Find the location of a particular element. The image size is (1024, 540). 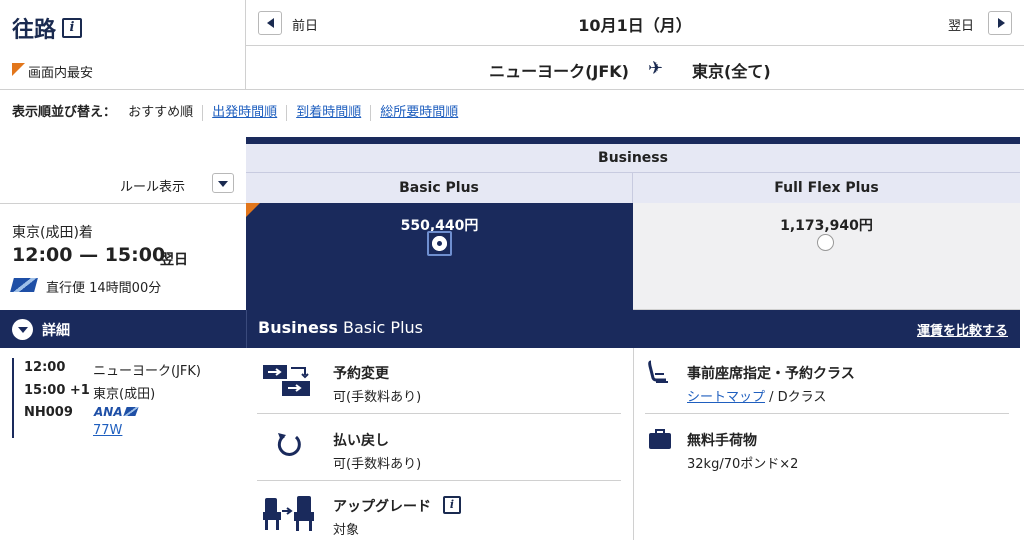

fare-column-basic-plus: Basic Plus is located at coordinates (439, 188).